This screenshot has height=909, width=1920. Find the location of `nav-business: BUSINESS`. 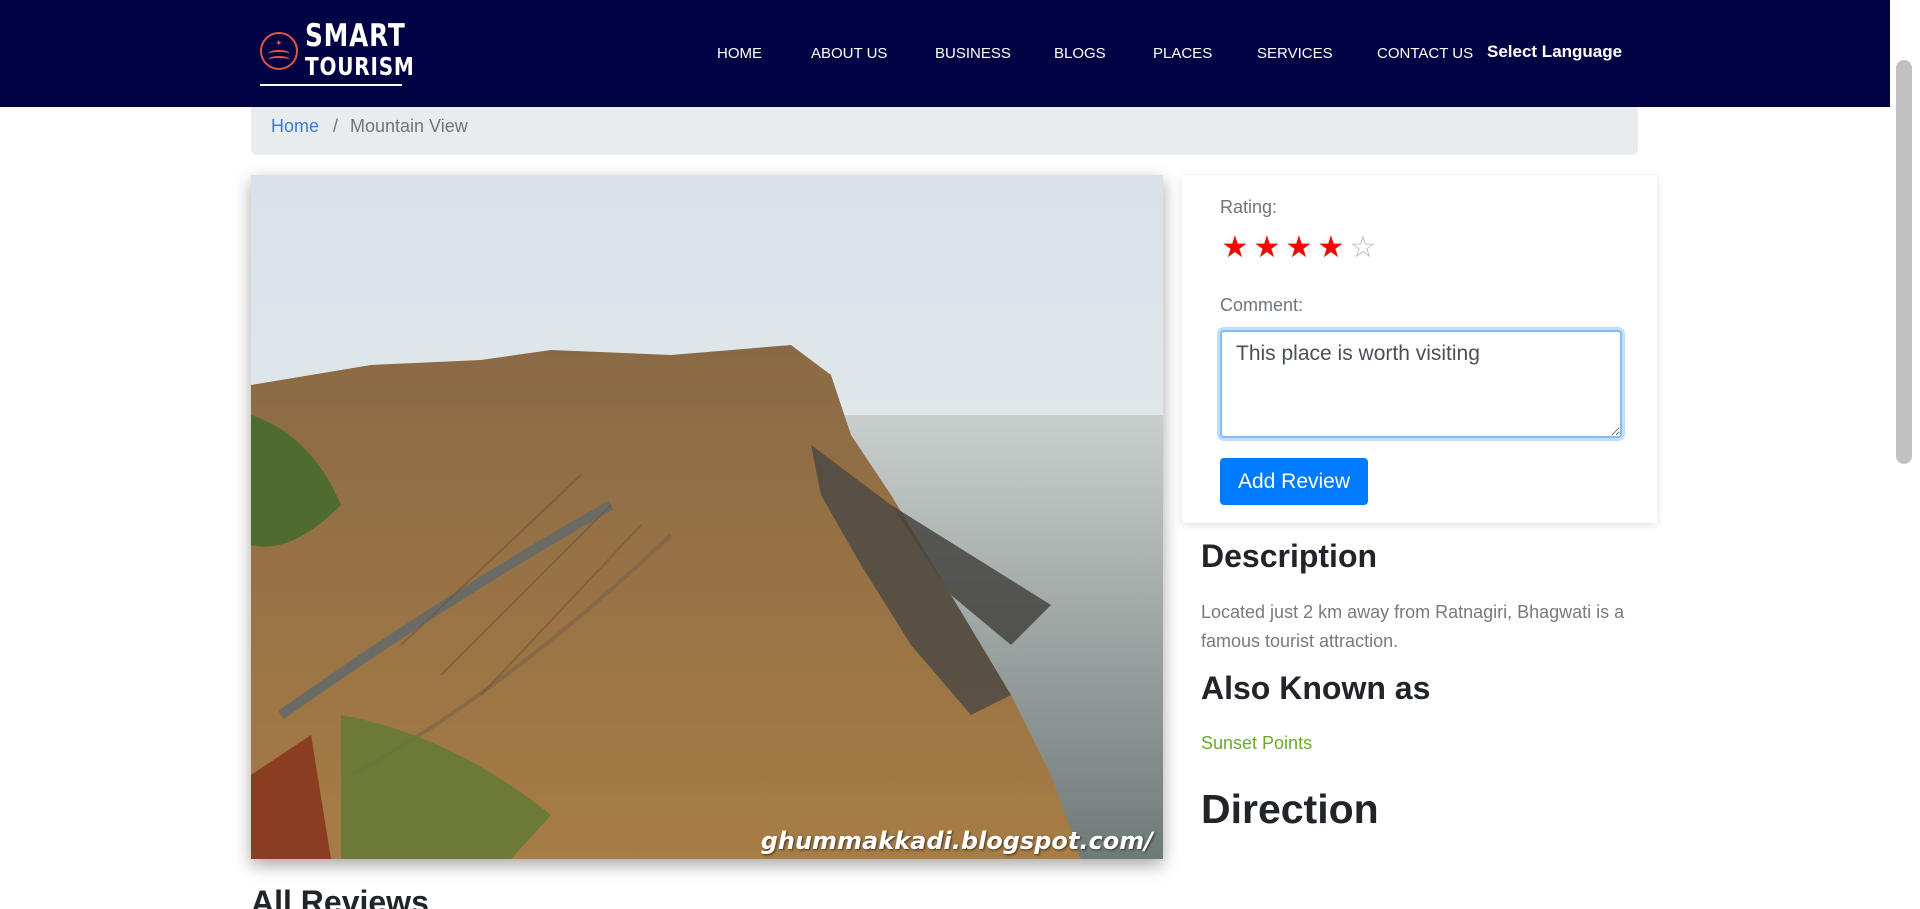

nav-business: BUSINESS is located at coordinates (973, 53).